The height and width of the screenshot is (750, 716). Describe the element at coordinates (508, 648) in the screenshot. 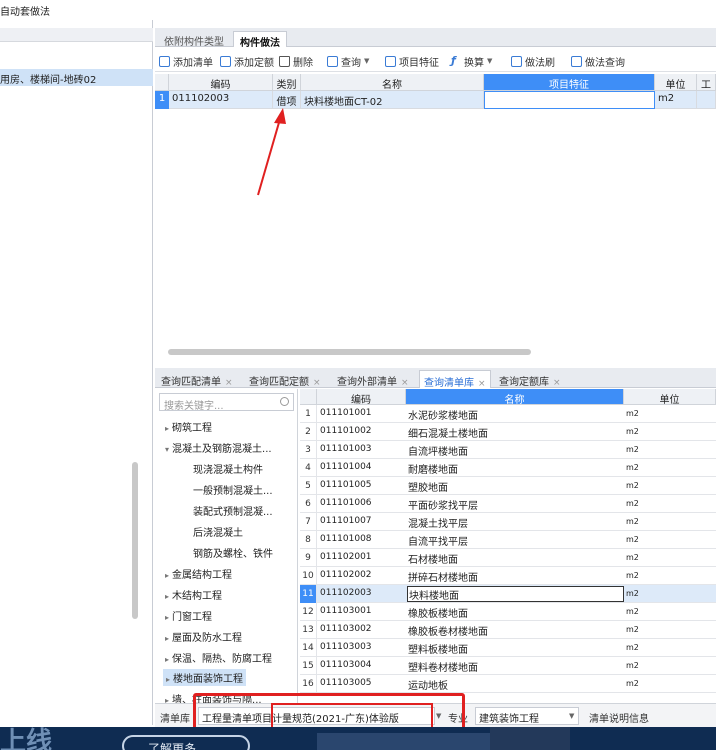

I see `table-row: 14 011103003 塑料板楼地面 m2` at that location.